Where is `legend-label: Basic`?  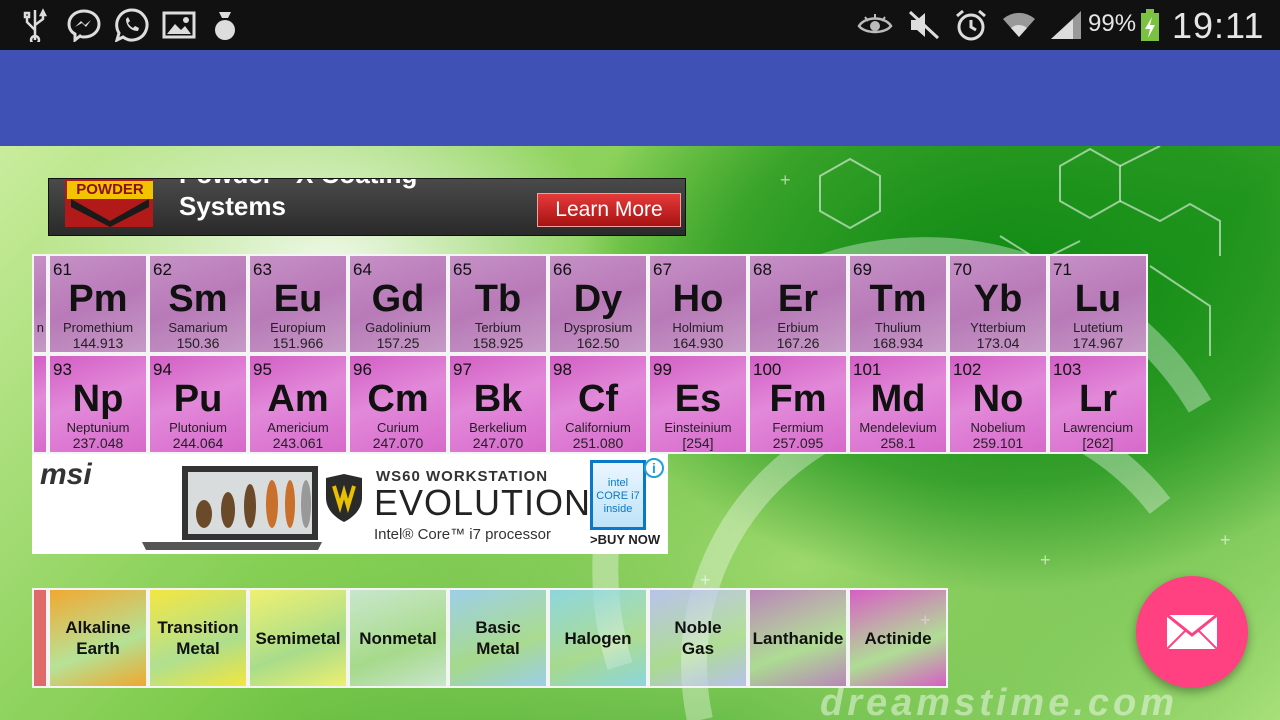 legend-label: Basic is located at coordinates (498, 627).